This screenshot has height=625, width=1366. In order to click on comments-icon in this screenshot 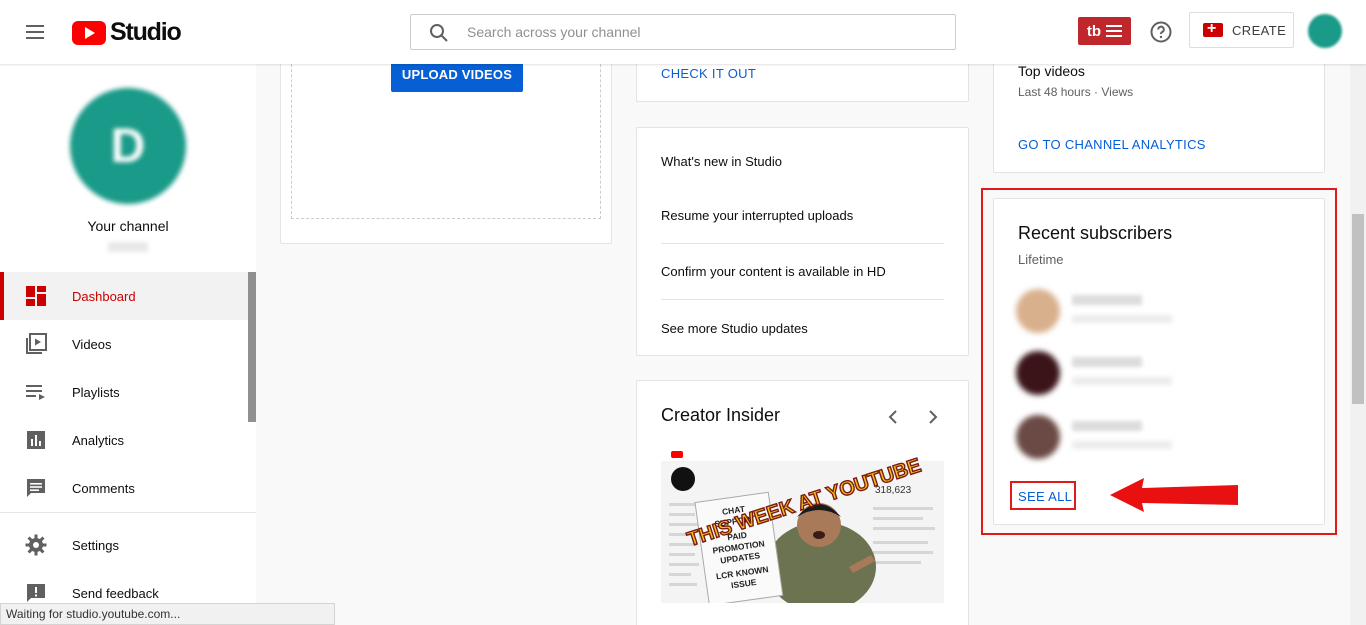, I will do `click(36, 488)`.